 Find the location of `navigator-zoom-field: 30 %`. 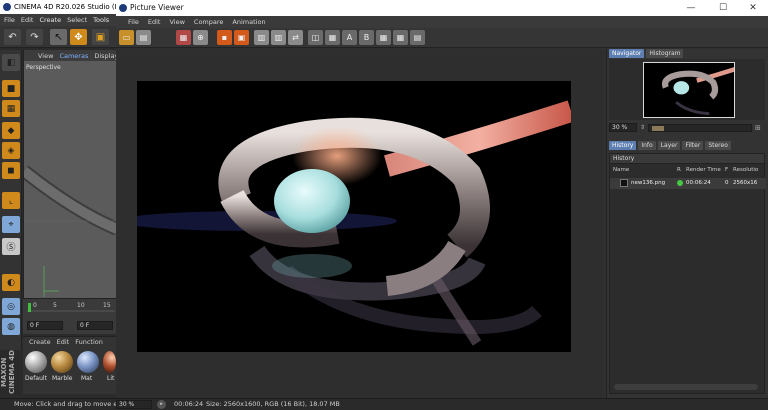

navigator-zoom-field: 30 % is located at coordinates (623, 127).